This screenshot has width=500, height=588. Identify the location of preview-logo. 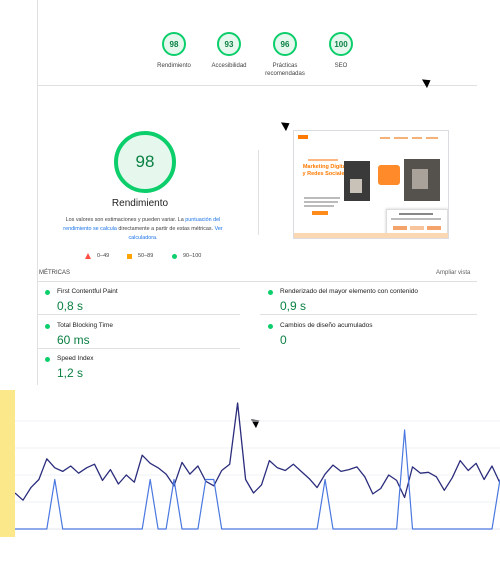
(303, 137).